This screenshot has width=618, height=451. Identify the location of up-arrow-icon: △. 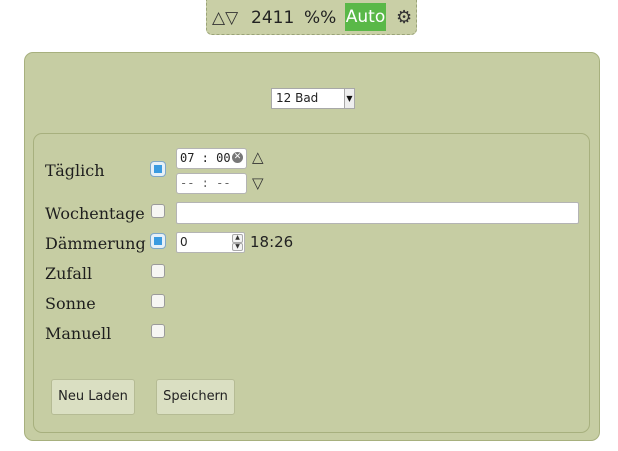
(258, 157).